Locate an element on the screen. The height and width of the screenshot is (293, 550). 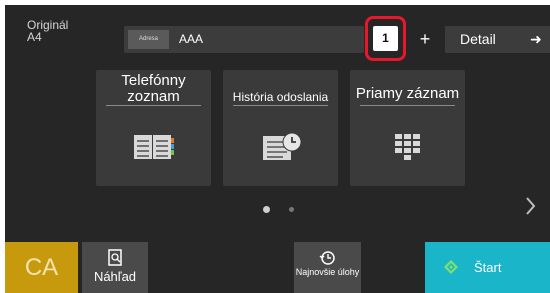
shortcut-label: Priamy záznam is located at coordinates (407, 93).